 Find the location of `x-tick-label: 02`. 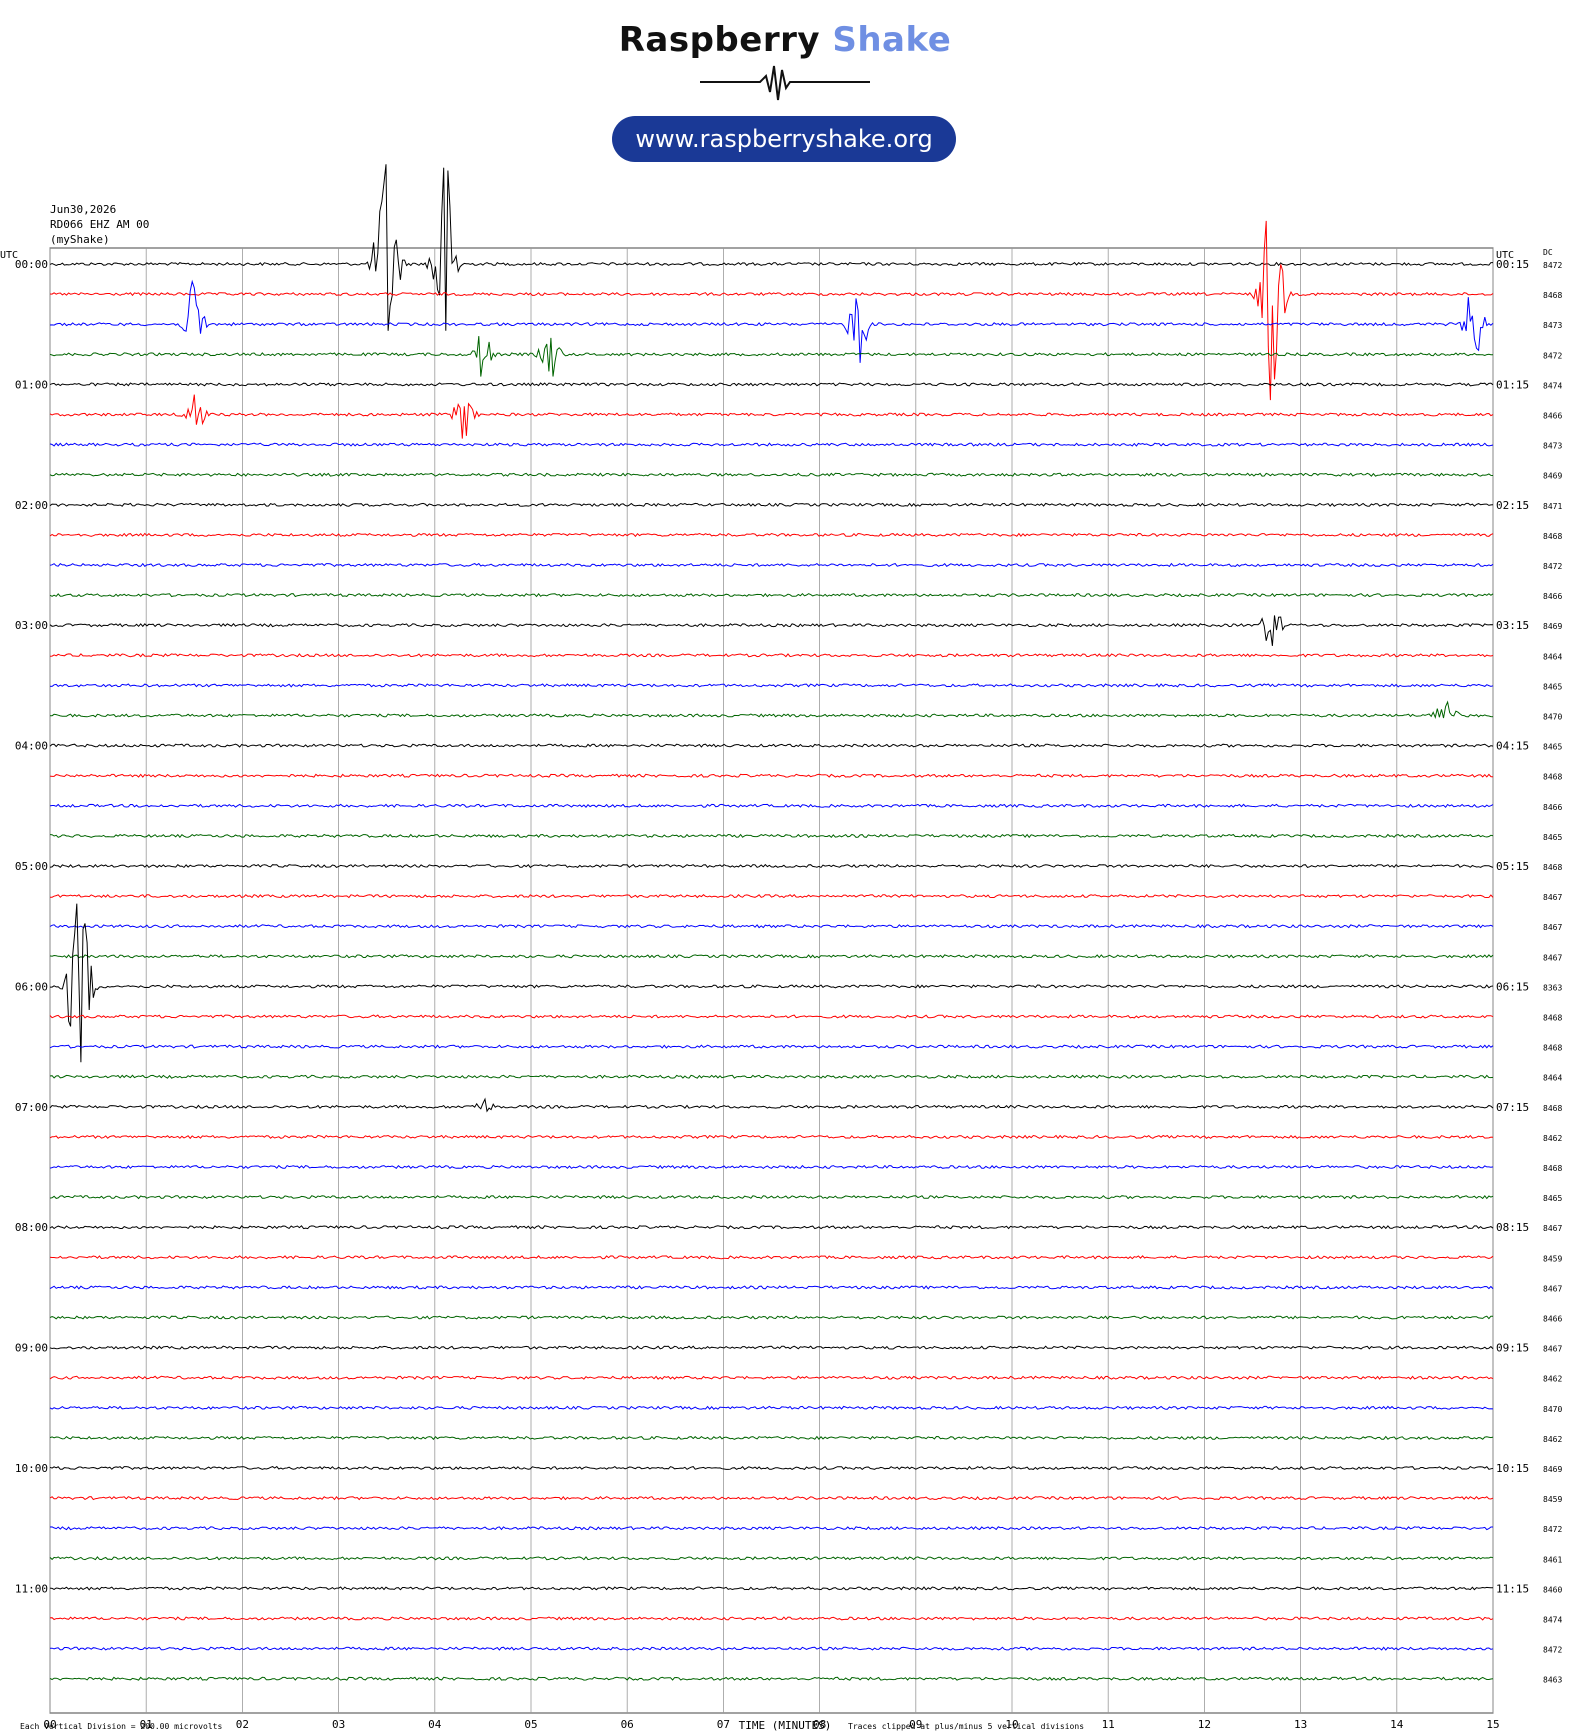

x-tick-label: 02 is located at coordinates (242, 1724).